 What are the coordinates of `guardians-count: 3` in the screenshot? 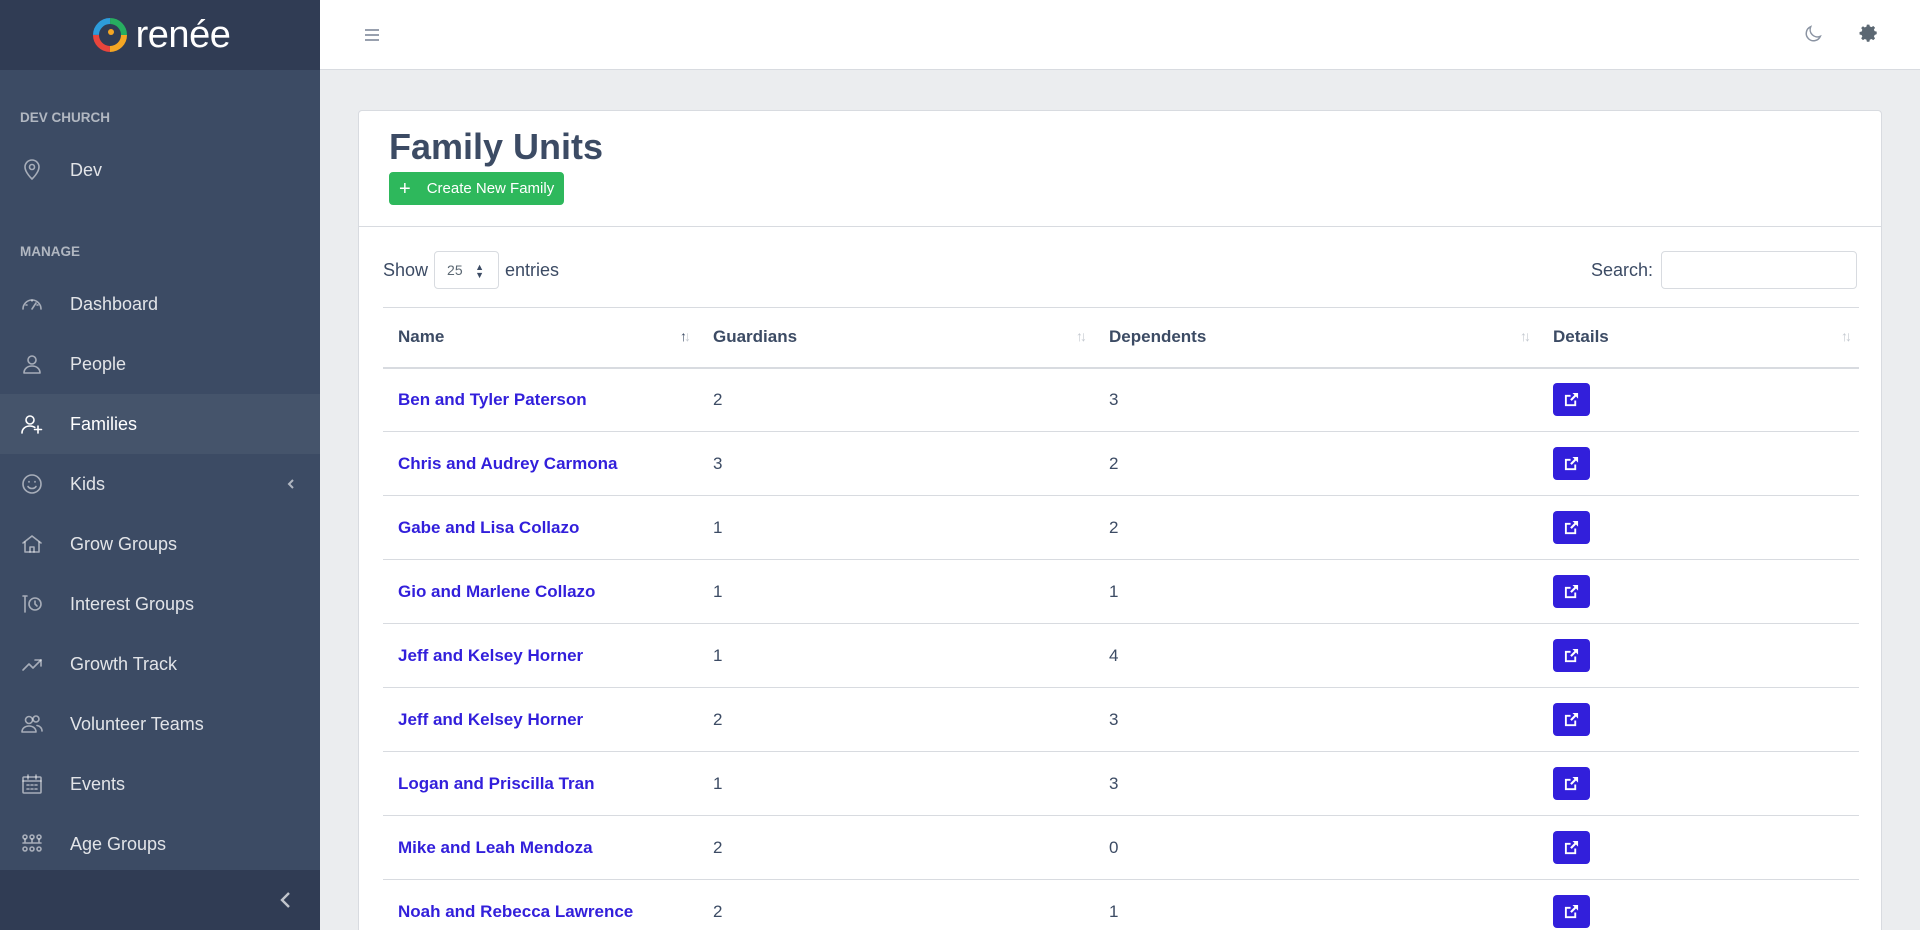 It's located at (896, 463).